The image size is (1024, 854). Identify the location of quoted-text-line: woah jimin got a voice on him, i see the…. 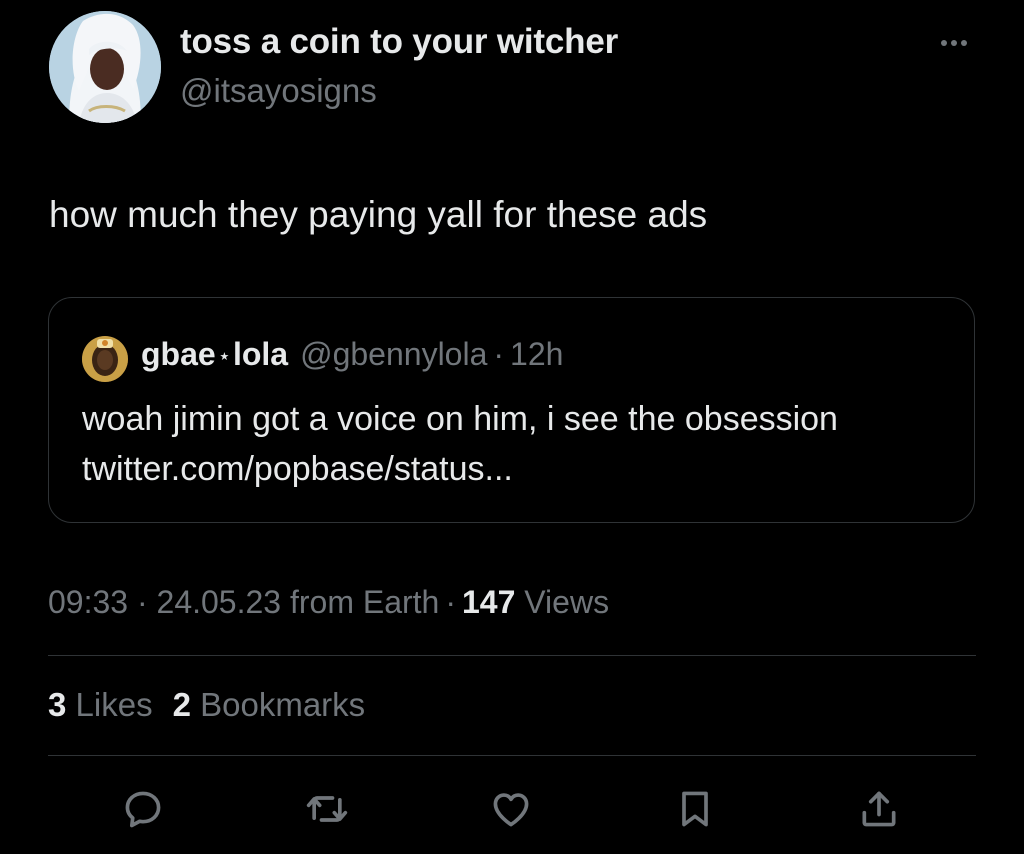
(460, 419).